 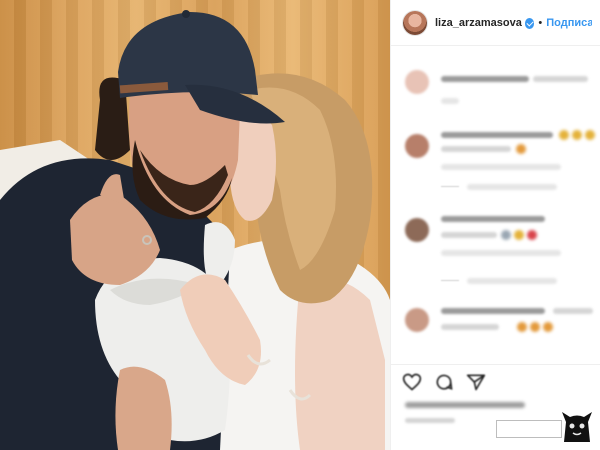 I want to click on site-watermark, so click(x=546, y=426).